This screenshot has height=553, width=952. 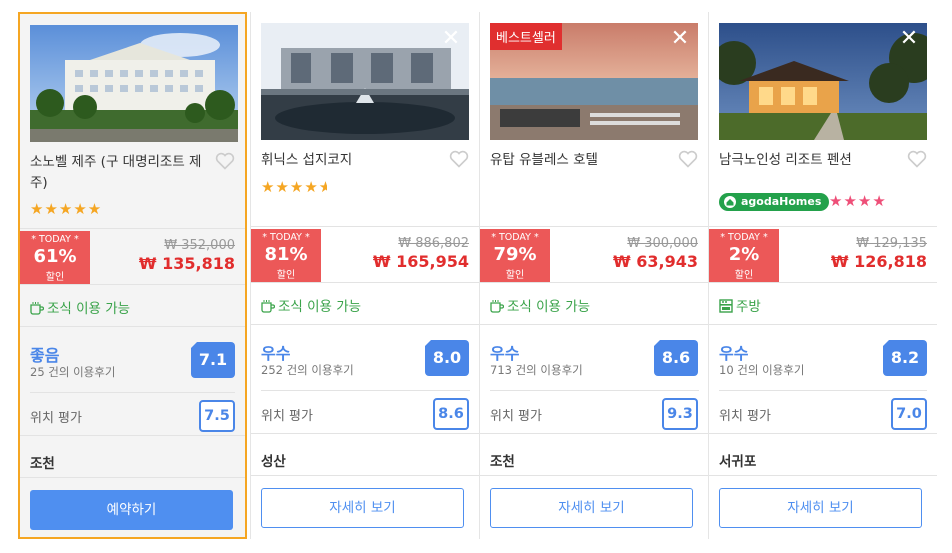 I want to click on review-score: 7.1, so click(x=212, y=359).